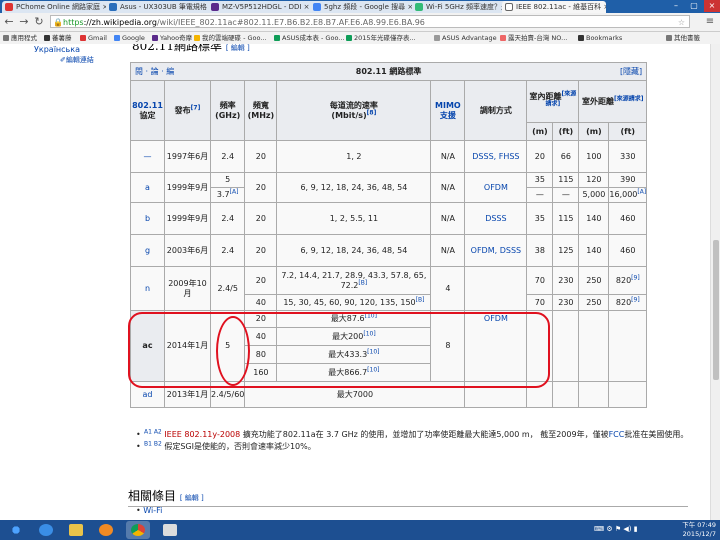  I want to click on table-cell: 2.4/5, so click(227, 288).